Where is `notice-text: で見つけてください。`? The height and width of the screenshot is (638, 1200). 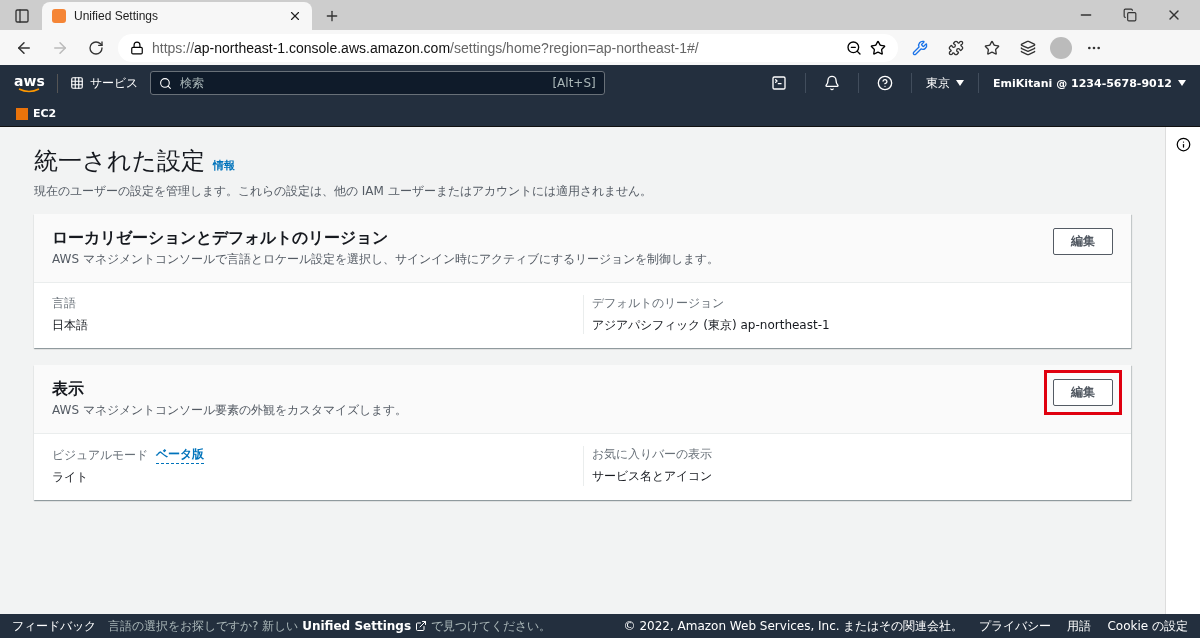 notice-text: で見つけてください。 is located at coordinates (491, 626).